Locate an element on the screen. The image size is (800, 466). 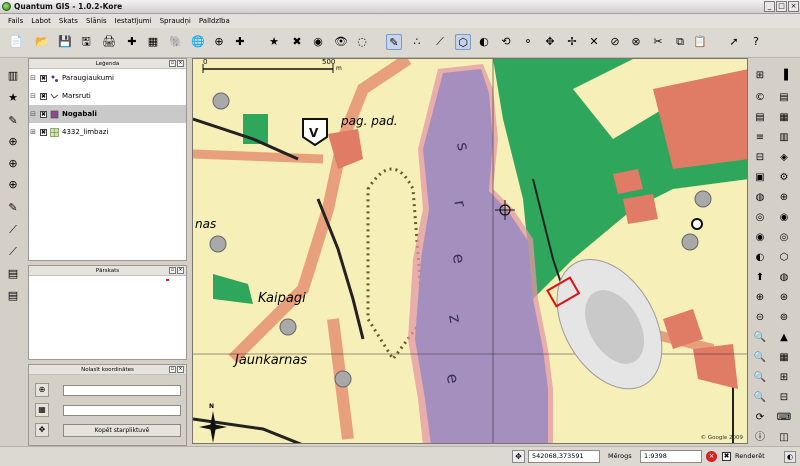
new-file-icon: 📄 is located at coordinates (16, 42).